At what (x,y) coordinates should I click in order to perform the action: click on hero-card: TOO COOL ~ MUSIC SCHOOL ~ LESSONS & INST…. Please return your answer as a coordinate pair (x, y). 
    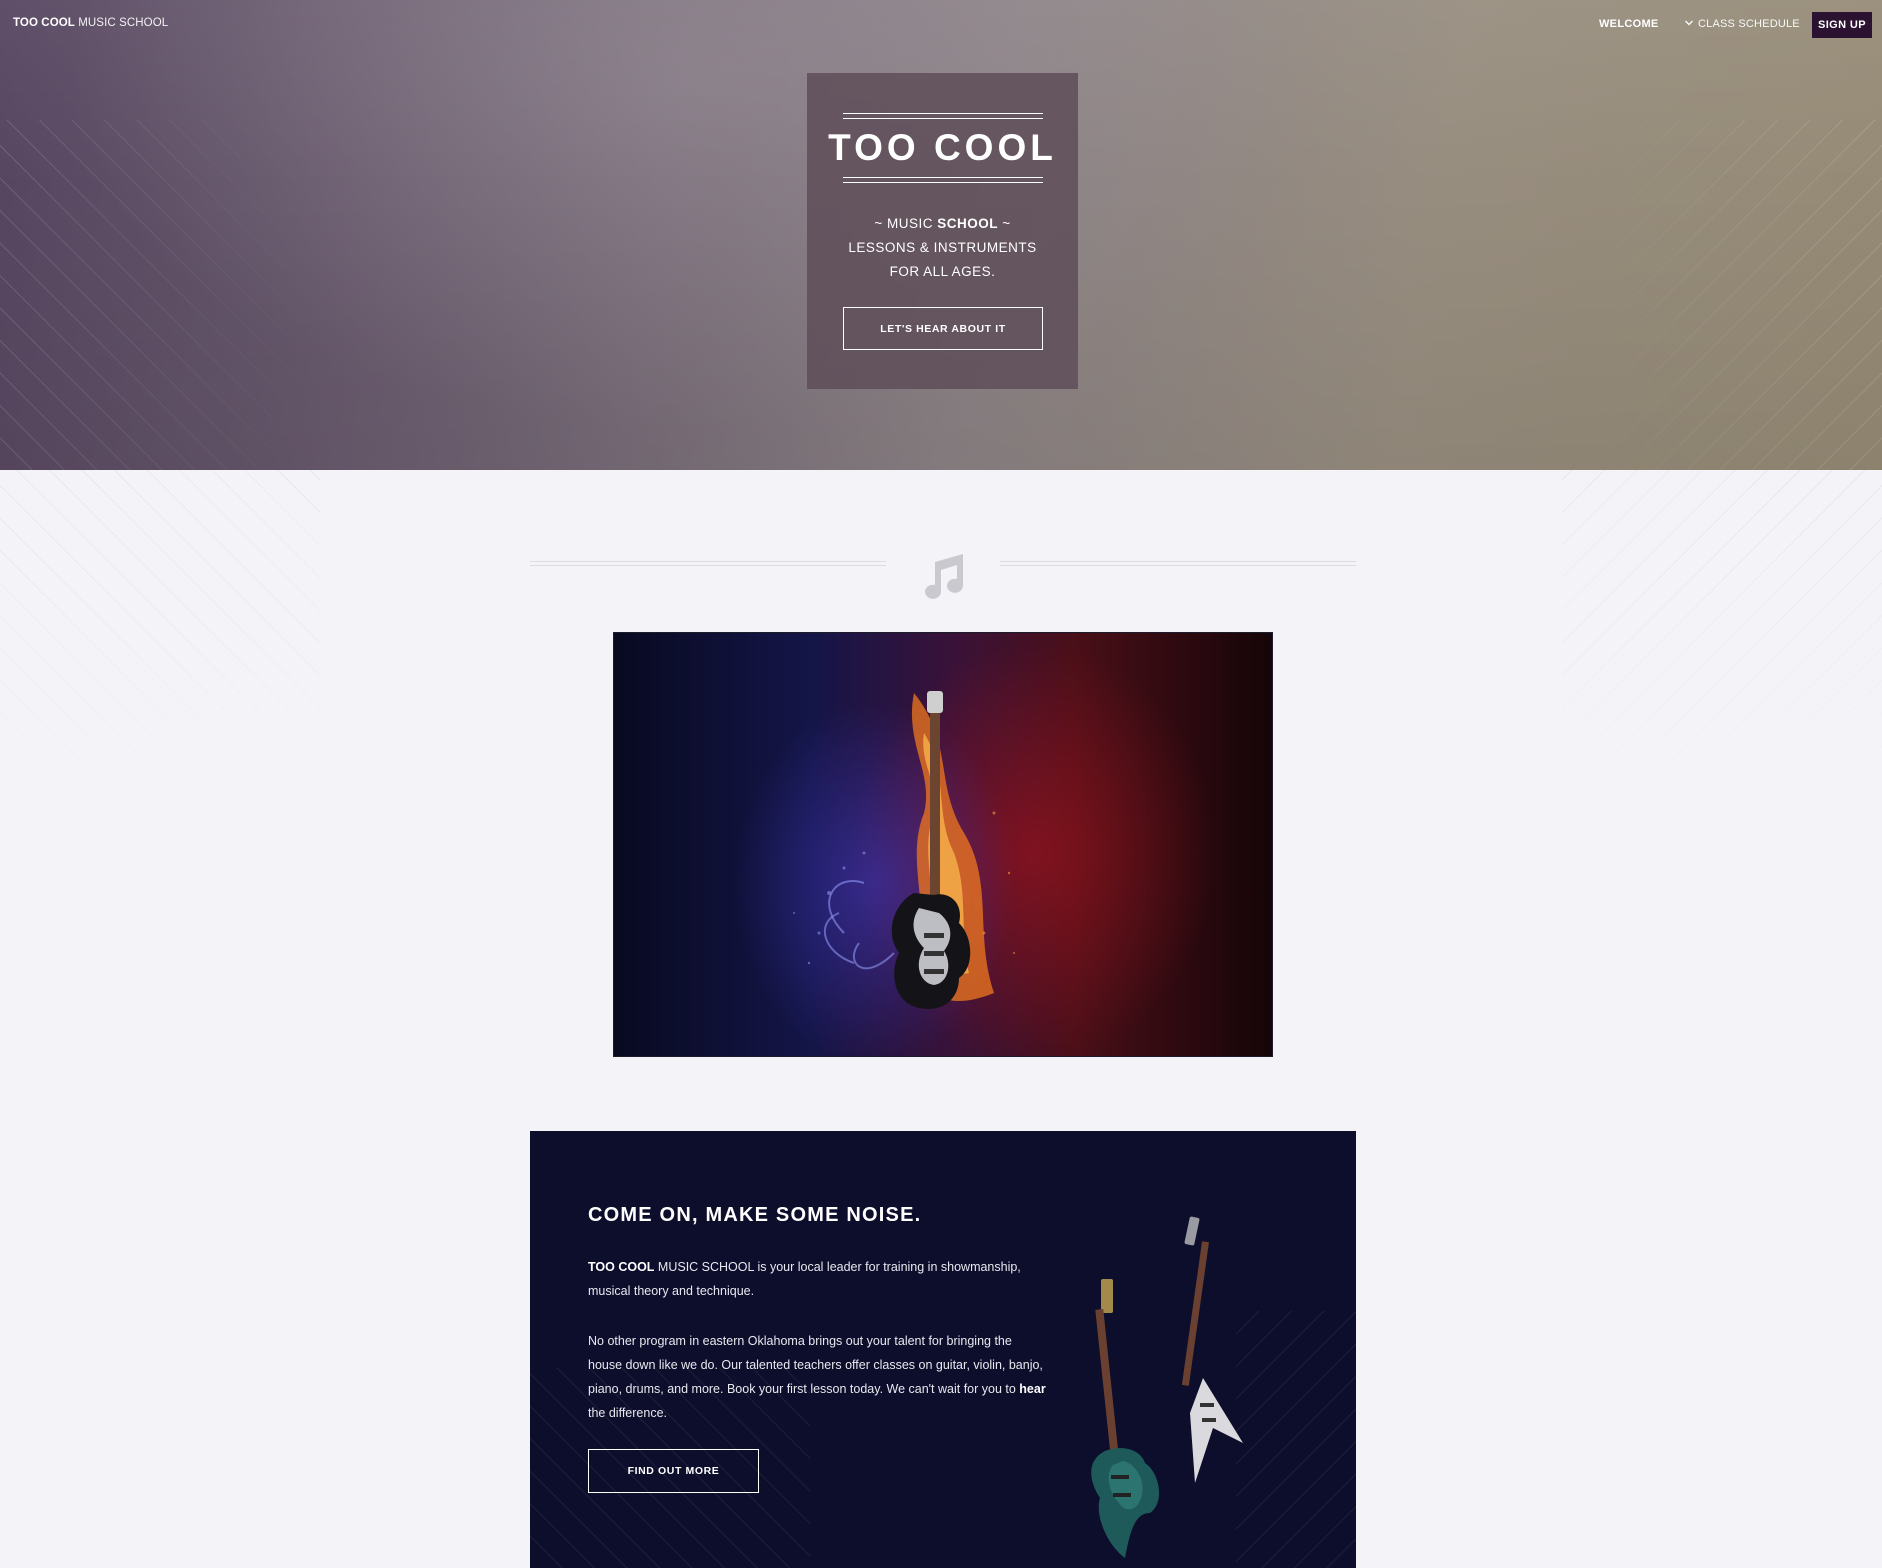
    Looking at the image, I should click on (942, 231).